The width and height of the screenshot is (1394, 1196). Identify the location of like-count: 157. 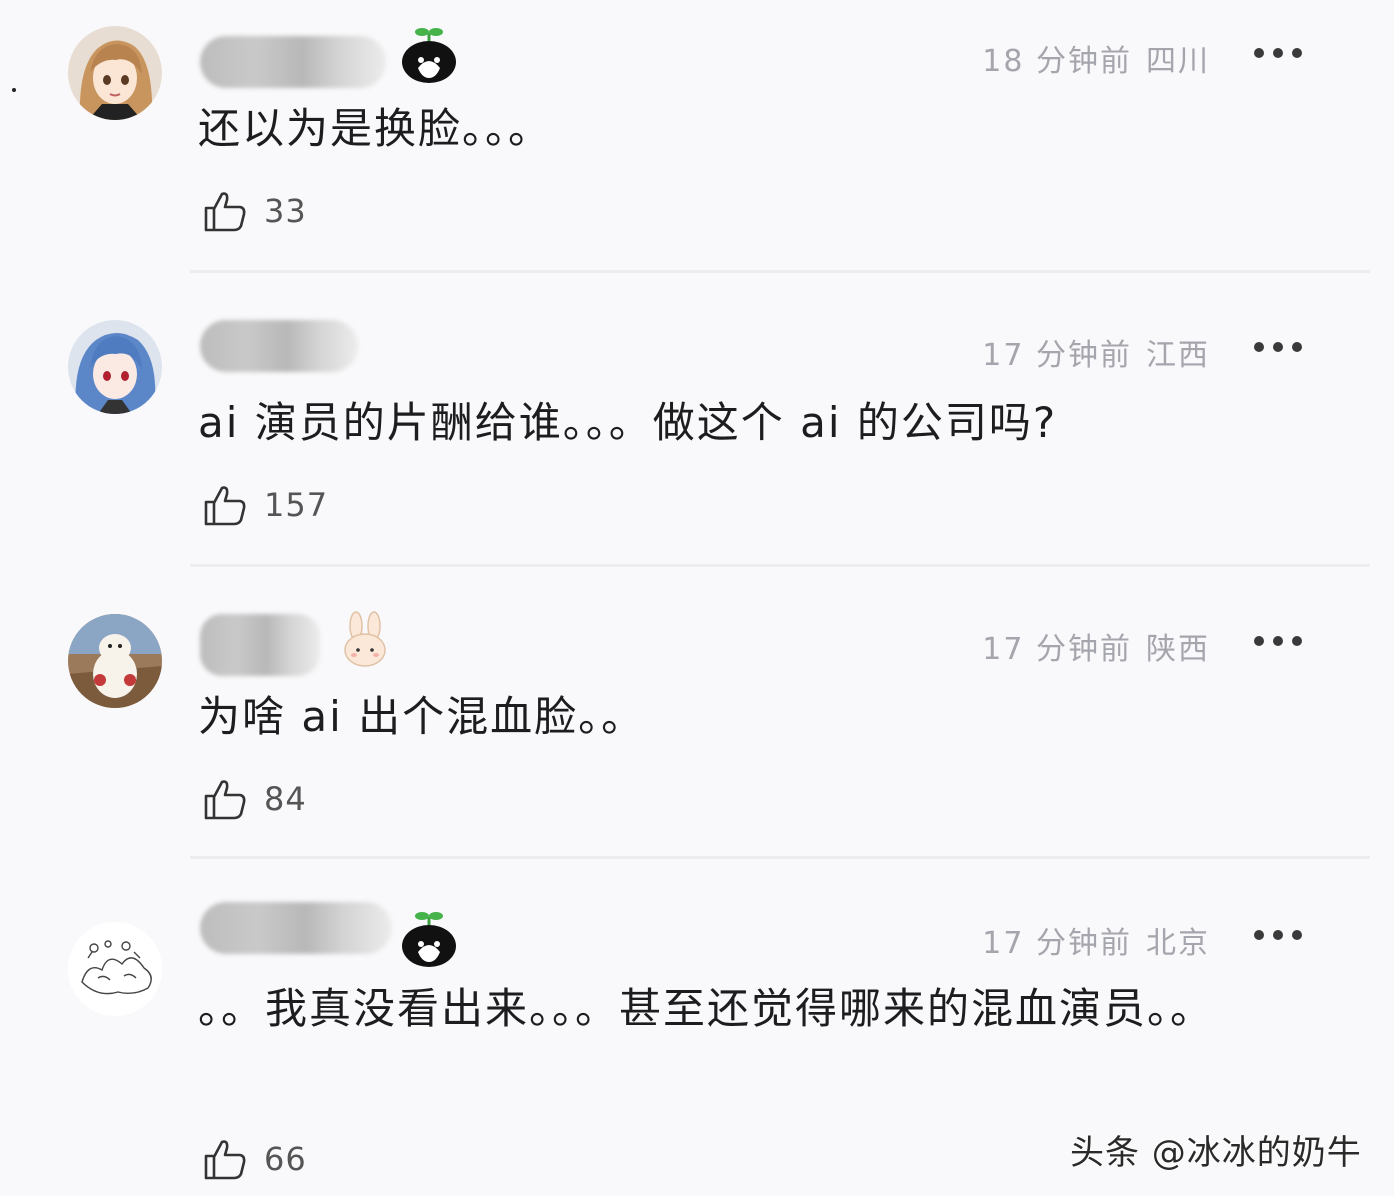
(296, 505).